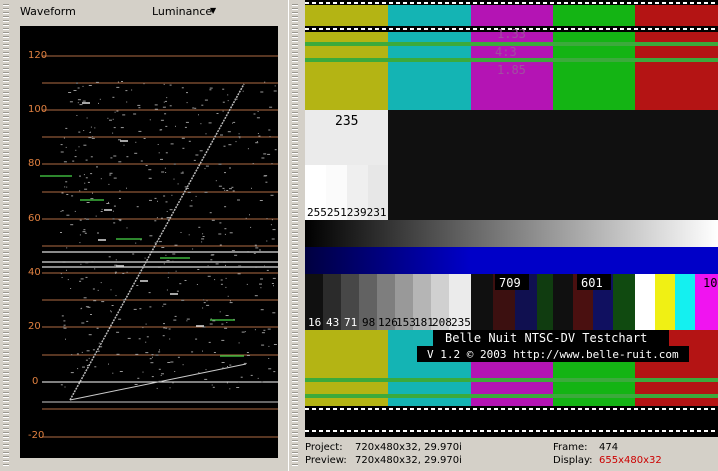  Describe the element at coordinates (34, 326) in the screenshot. I see `scale-label: 20` at that location.